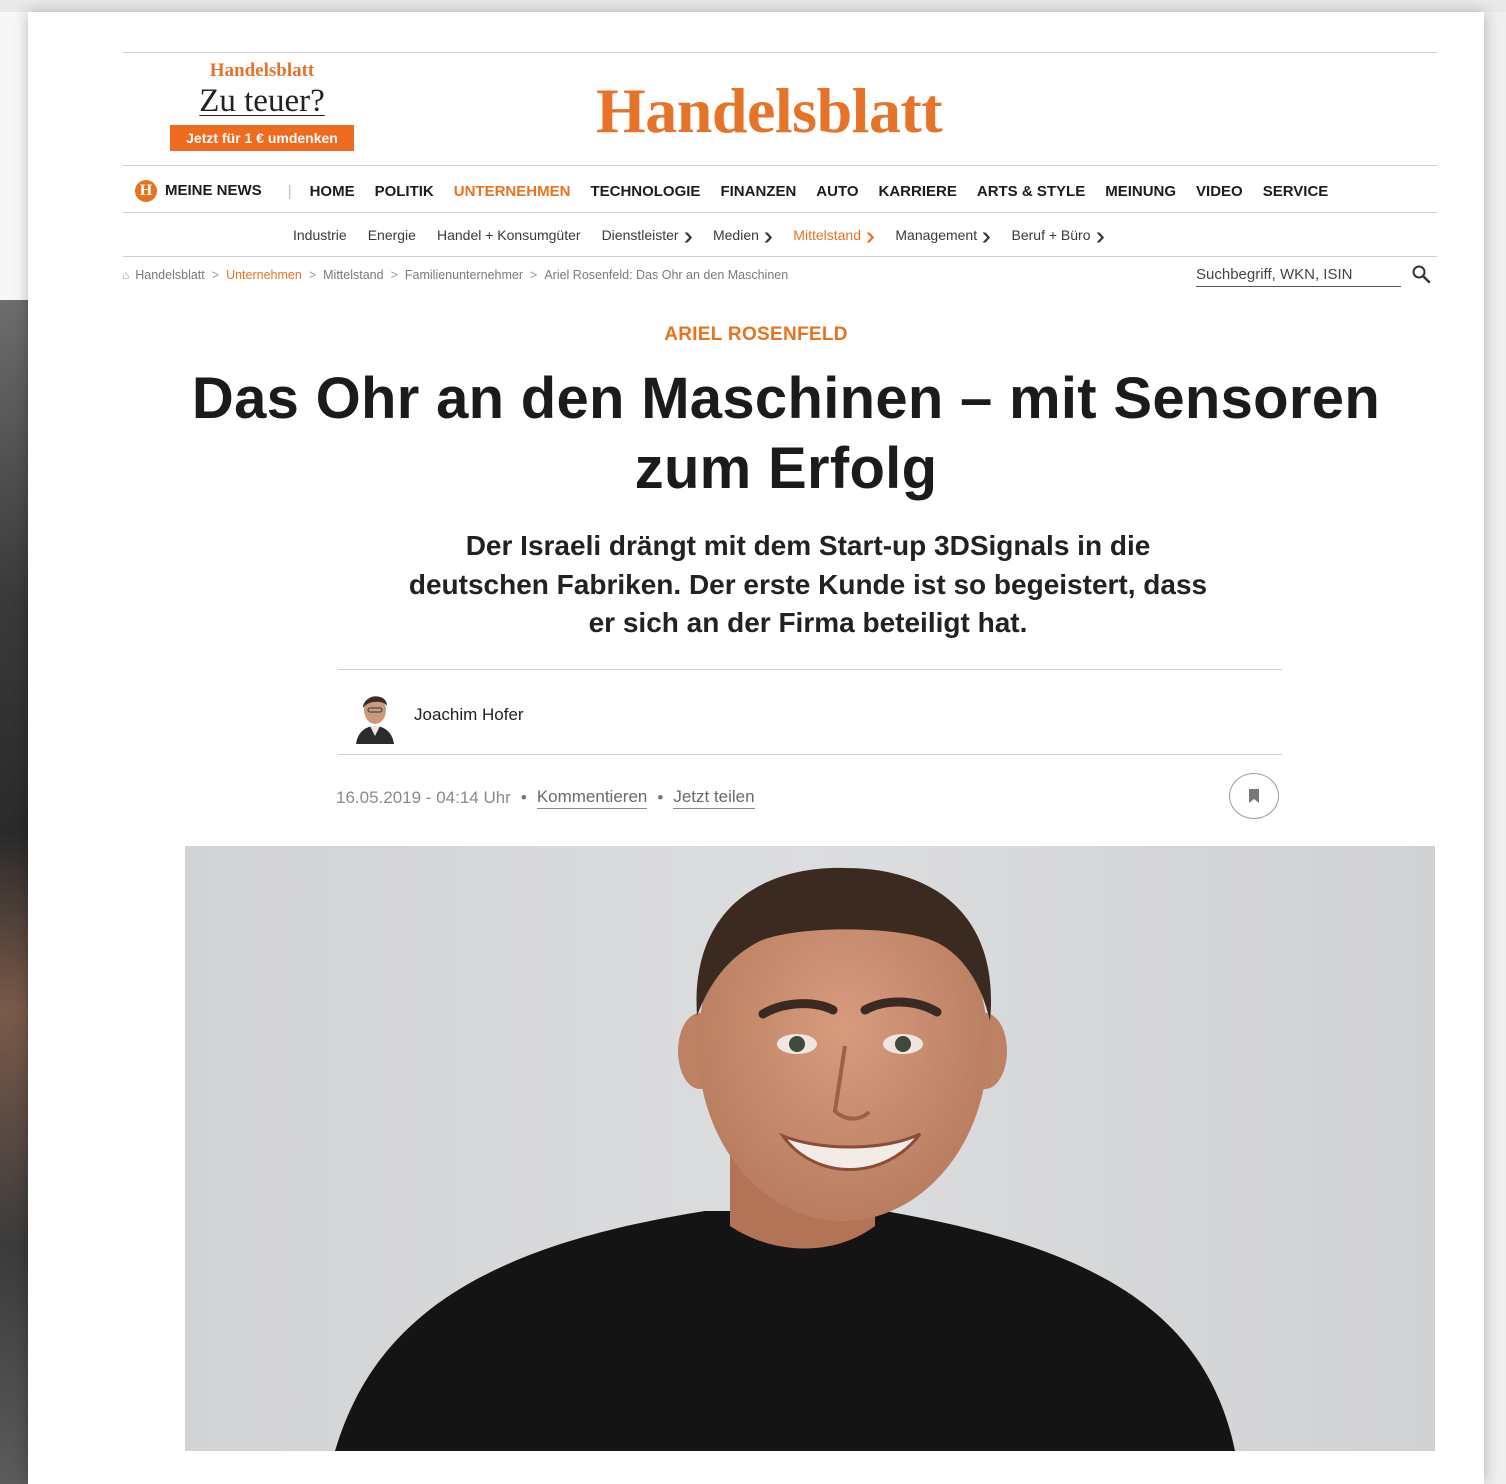 Image resolution: width=1506 pixels, height=1484 pixels. What do you see at coordinates (1296, 191) in the screenshot?
I see `nav-item-service: SERVICE` at bounding box center [1296, 191].